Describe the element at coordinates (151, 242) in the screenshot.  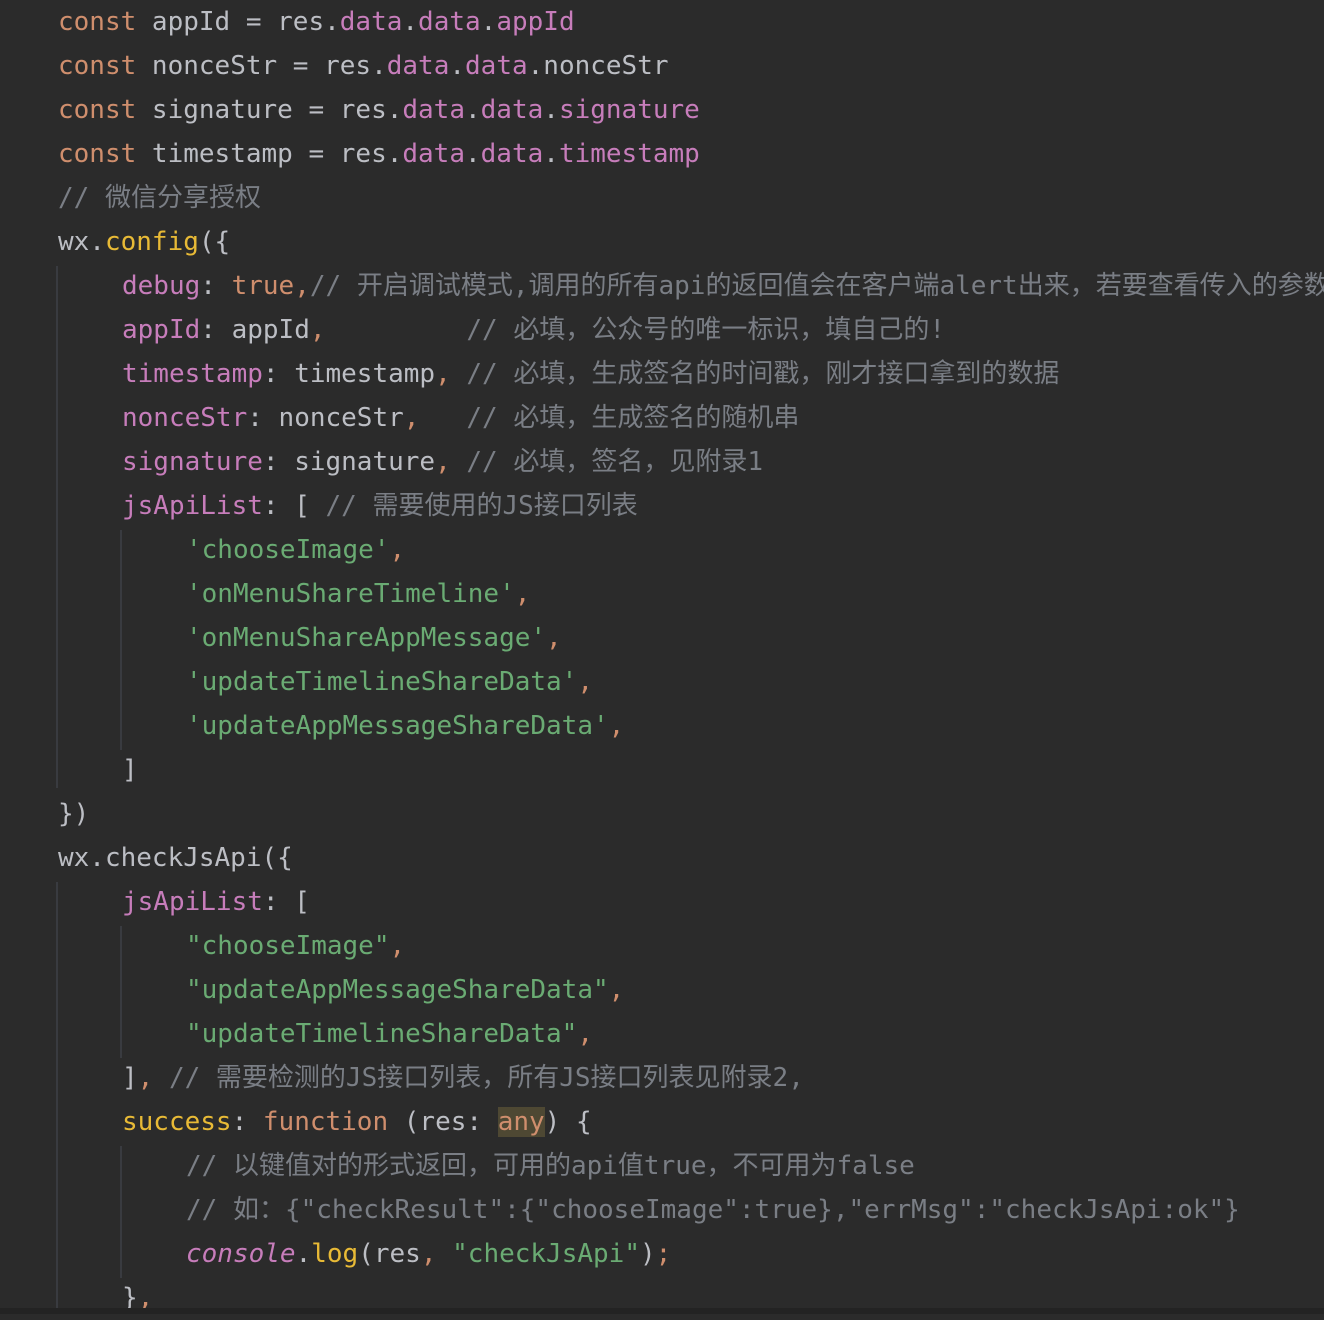
I see `code-token: config` at that location.